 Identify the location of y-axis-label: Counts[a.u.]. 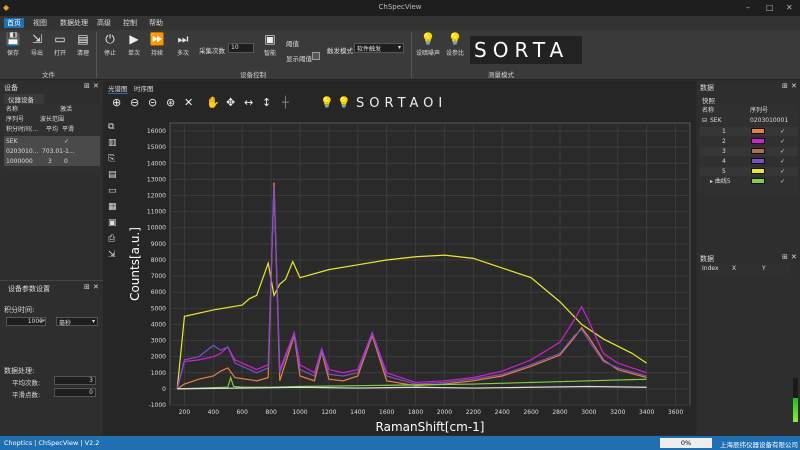
(135, 264).